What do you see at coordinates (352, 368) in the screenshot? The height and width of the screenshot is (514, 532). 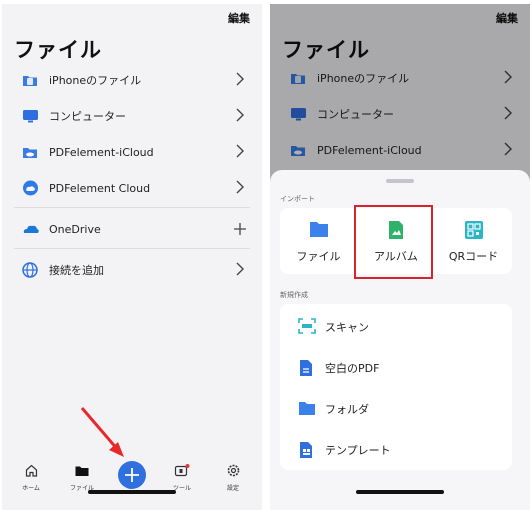 I see `create-label: 空白のPDF` at bounding box center [352, 368].